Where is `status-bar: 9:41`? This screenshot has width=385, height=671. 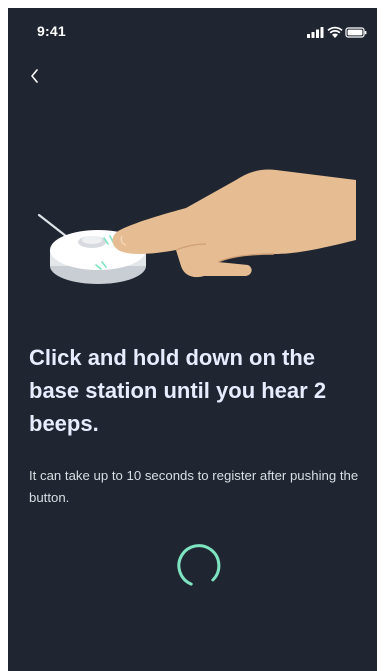 status-bar: 9:41 is located at coordinates (192, 30).